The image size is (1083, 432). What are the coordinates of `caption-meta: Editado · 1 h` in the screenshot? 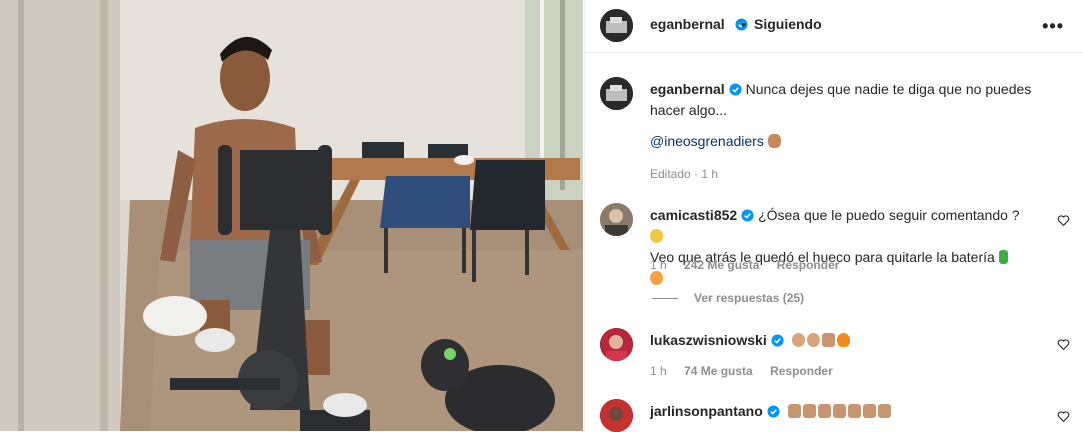 It's located at (684, 174).